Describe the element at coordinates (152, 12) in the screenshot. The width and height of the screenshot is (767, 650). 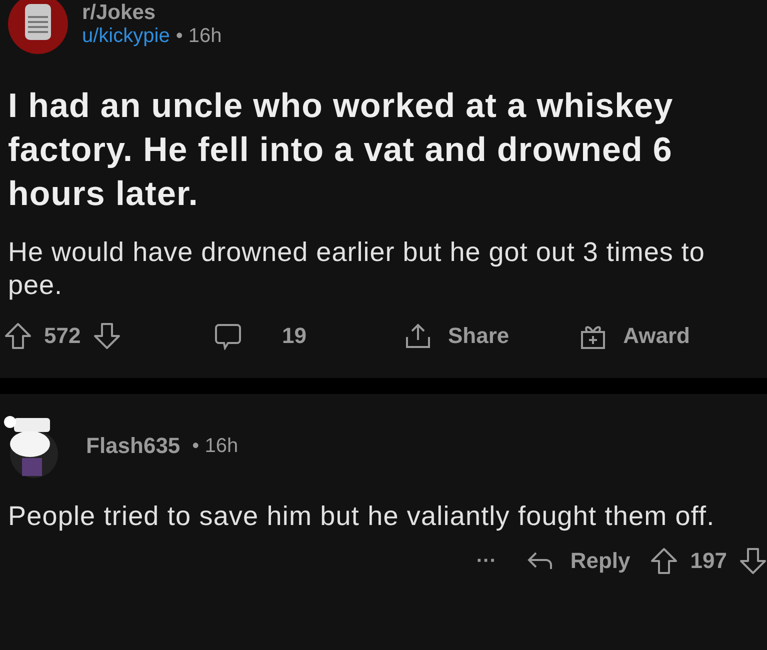
I see `subreddit-name: r/Jokes` at that location.